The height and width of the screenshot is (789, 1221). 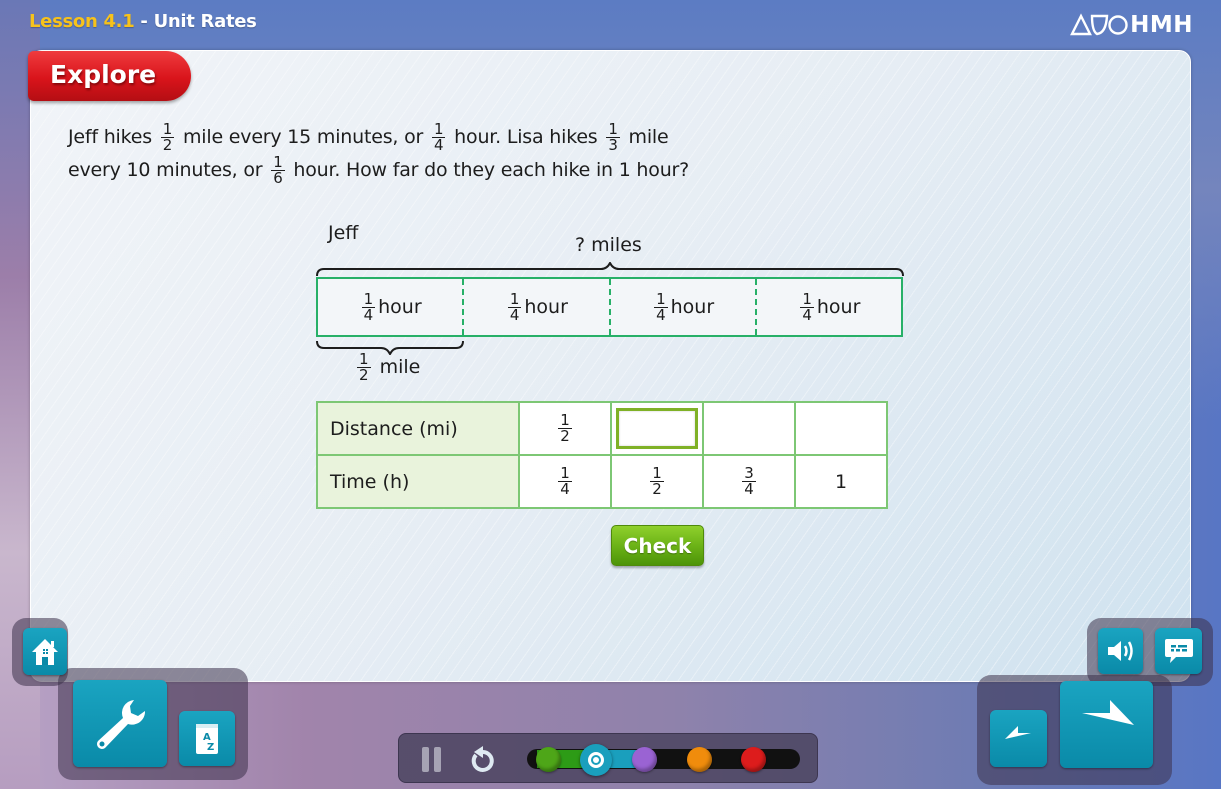 What do you see at coordinates (418, 428) in the screenshot?
I see `row-header: Distance (mi)` at bounding box center [418, 428].